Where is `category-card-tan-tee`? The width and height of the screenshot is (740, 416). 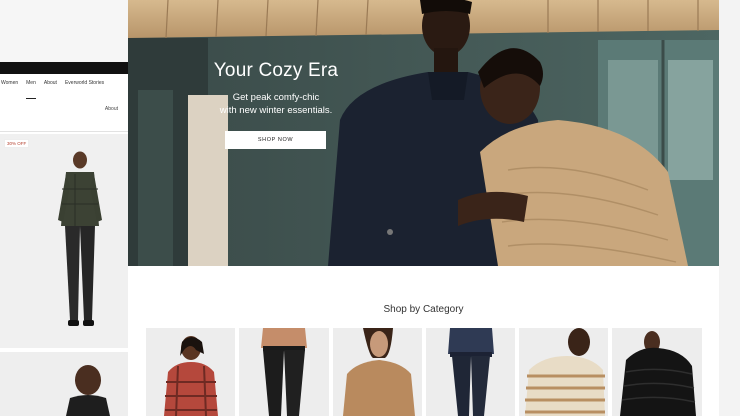
category-card-tan-tee is located at coordinates (377, 372).